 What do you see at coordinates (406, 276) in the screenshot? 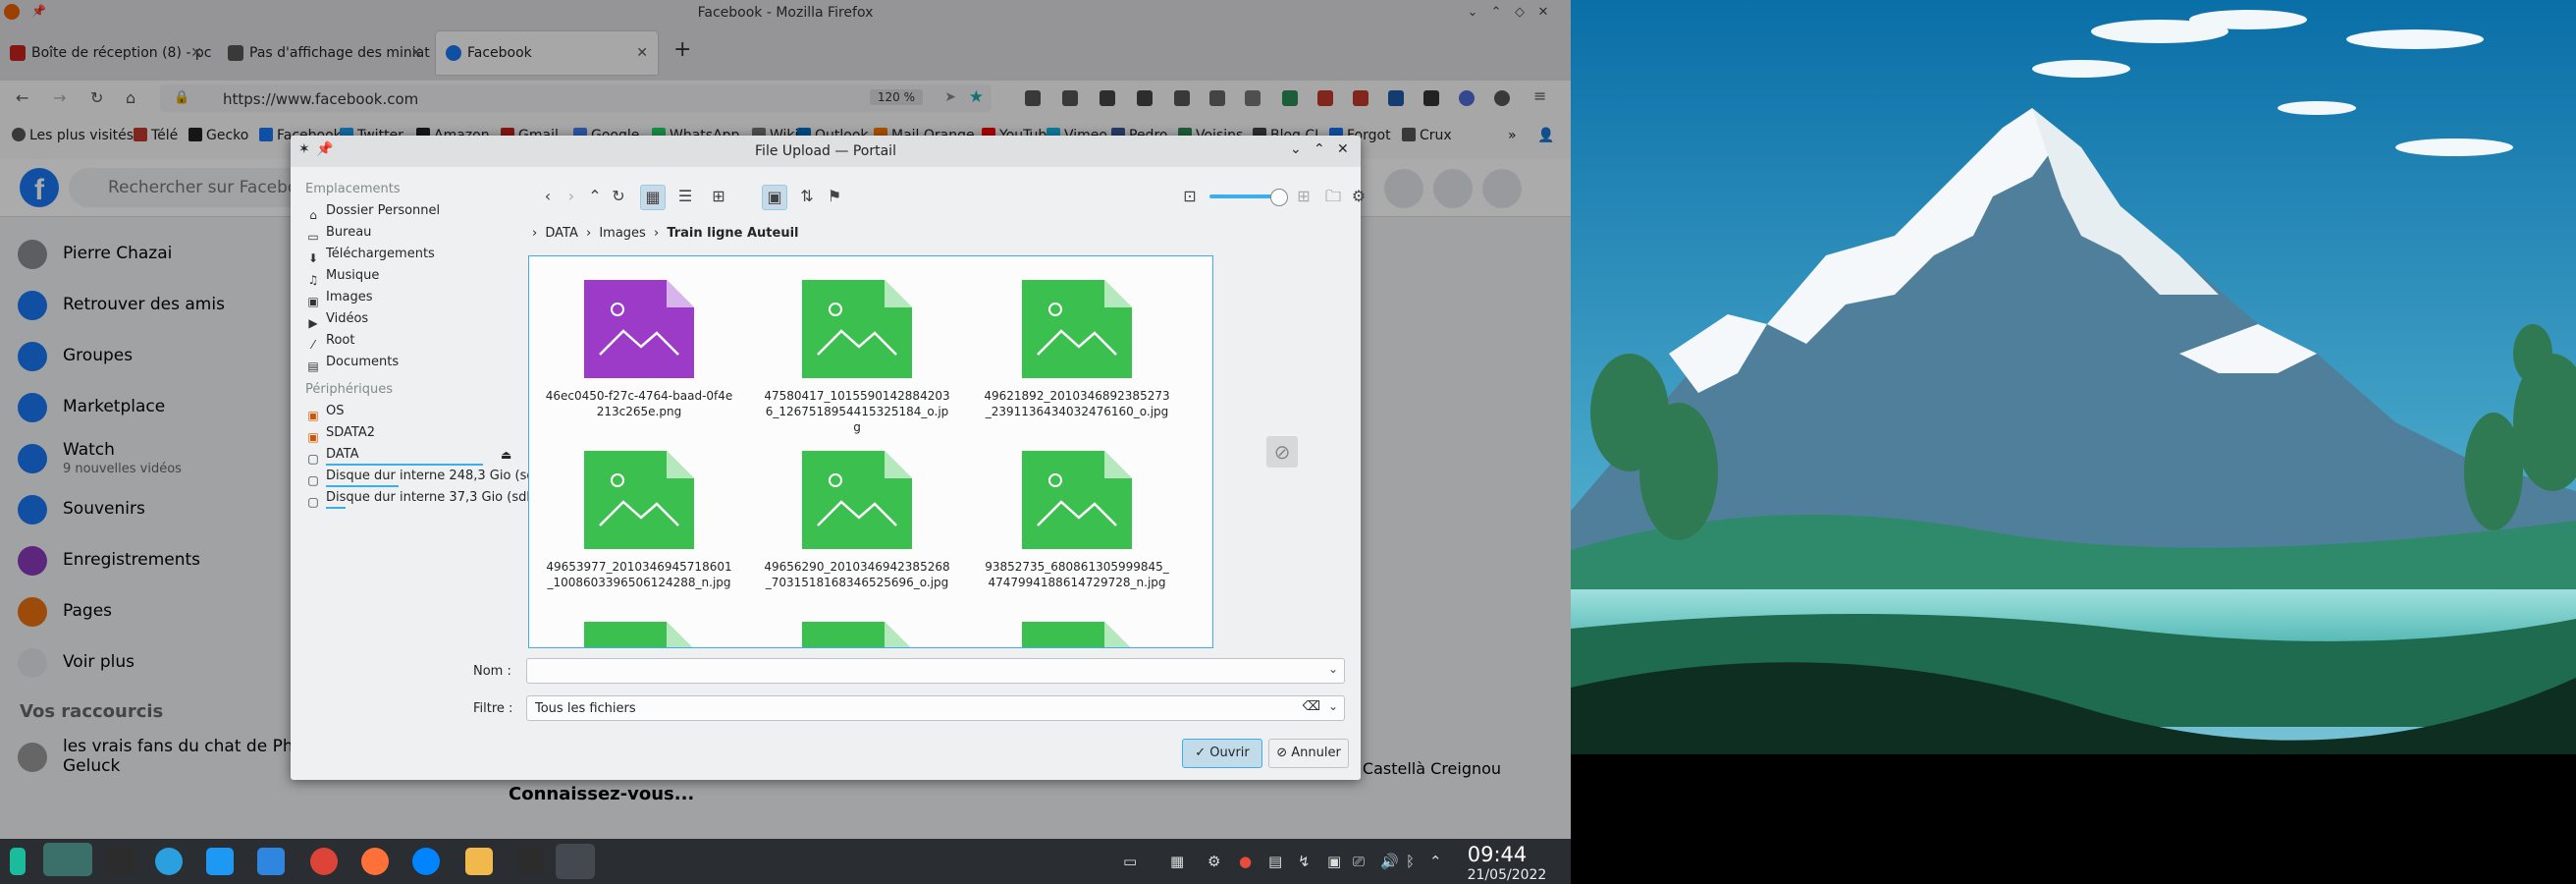
I see `place-music: ♫ Musique` at bounding box center [406, 276].